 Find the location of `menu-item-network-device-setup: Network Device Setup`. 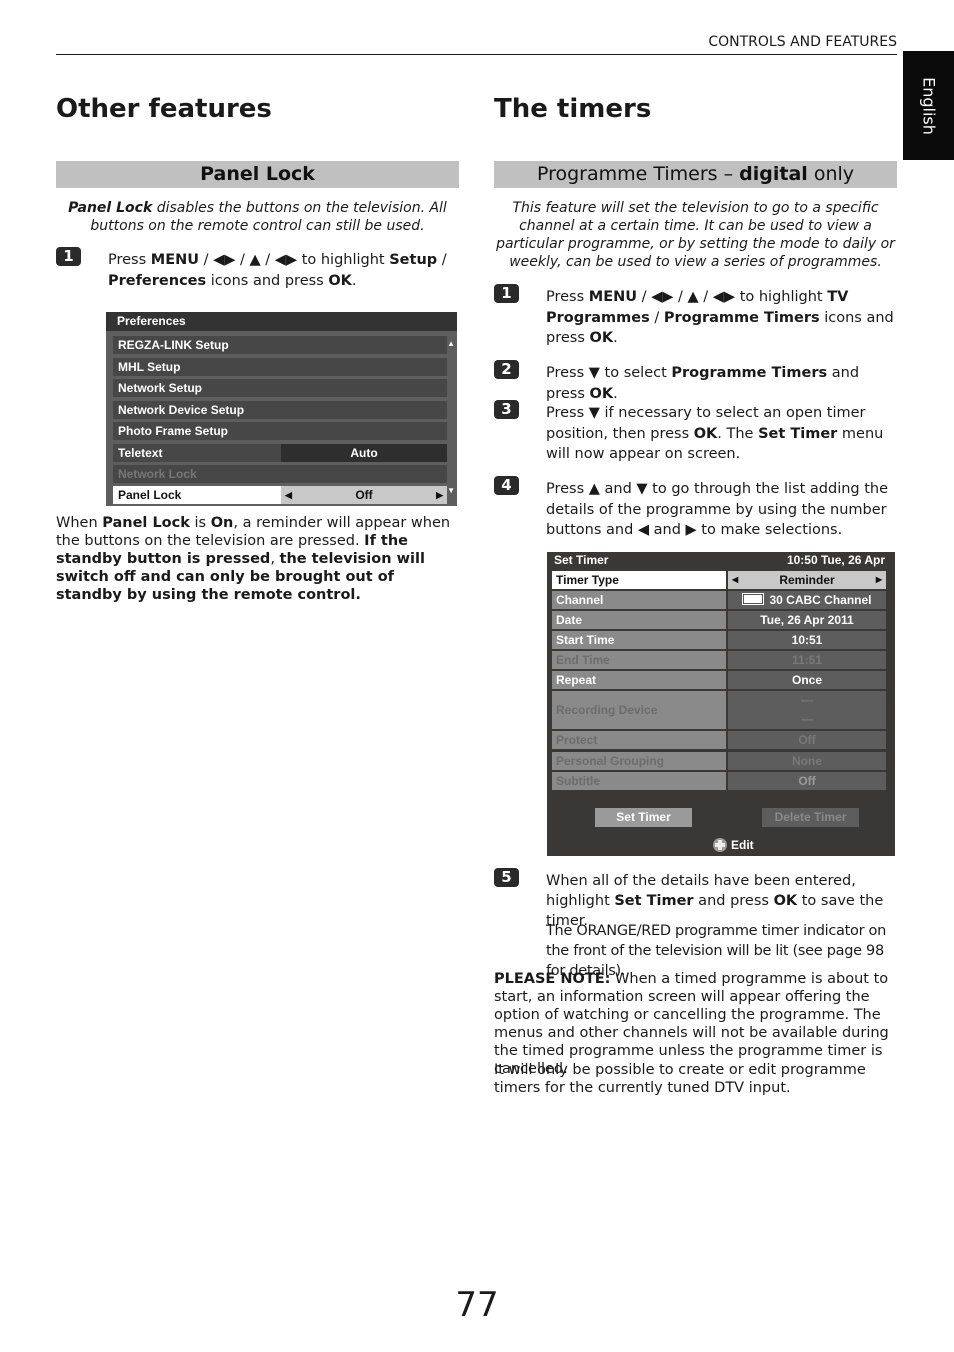

menu-item-network-device-setup: Network Device Setup is located at coordinates (280, 410).